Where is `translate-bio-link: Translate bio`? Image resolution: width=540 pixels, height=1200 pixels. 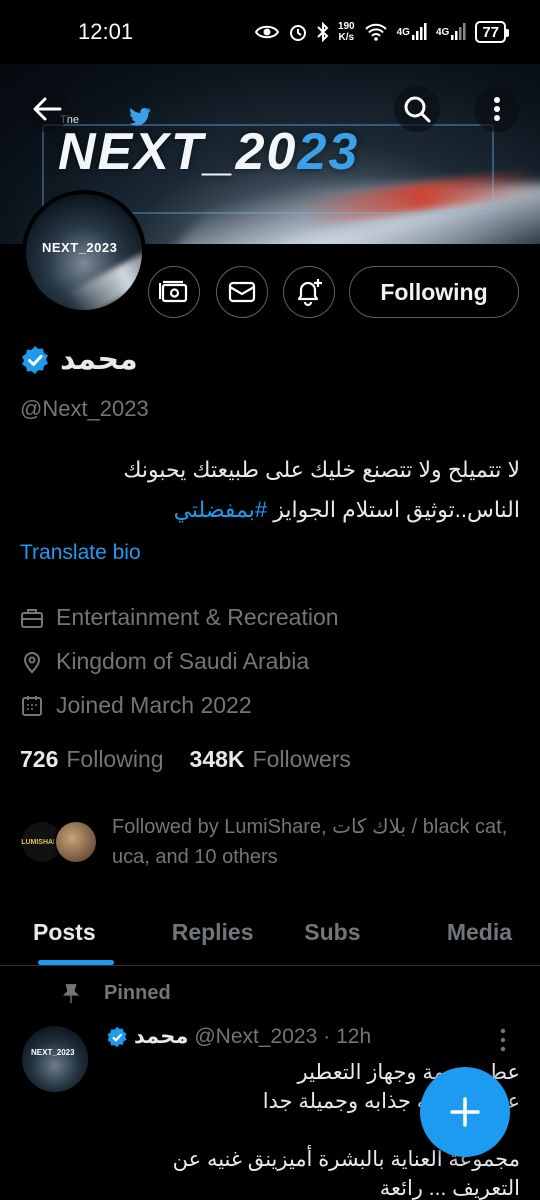 translate-bio-link: Translate bio is located at coordinates (80, 553).